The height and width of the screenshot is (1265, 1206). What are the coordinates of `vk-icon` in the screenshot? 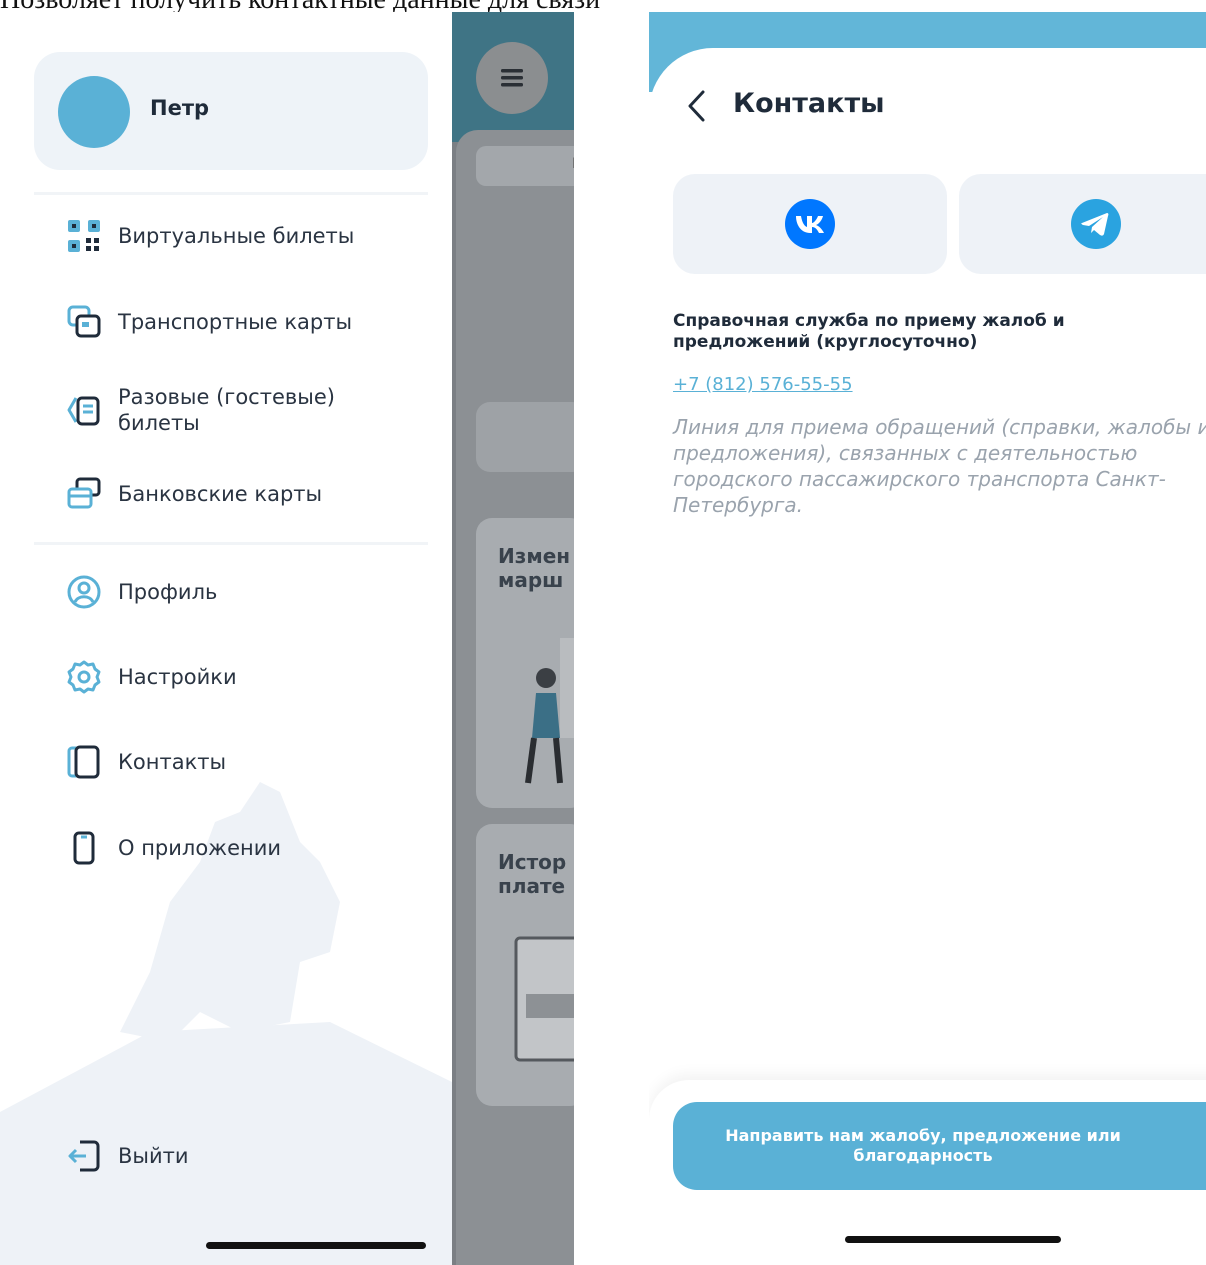 It's located at (810, 224).